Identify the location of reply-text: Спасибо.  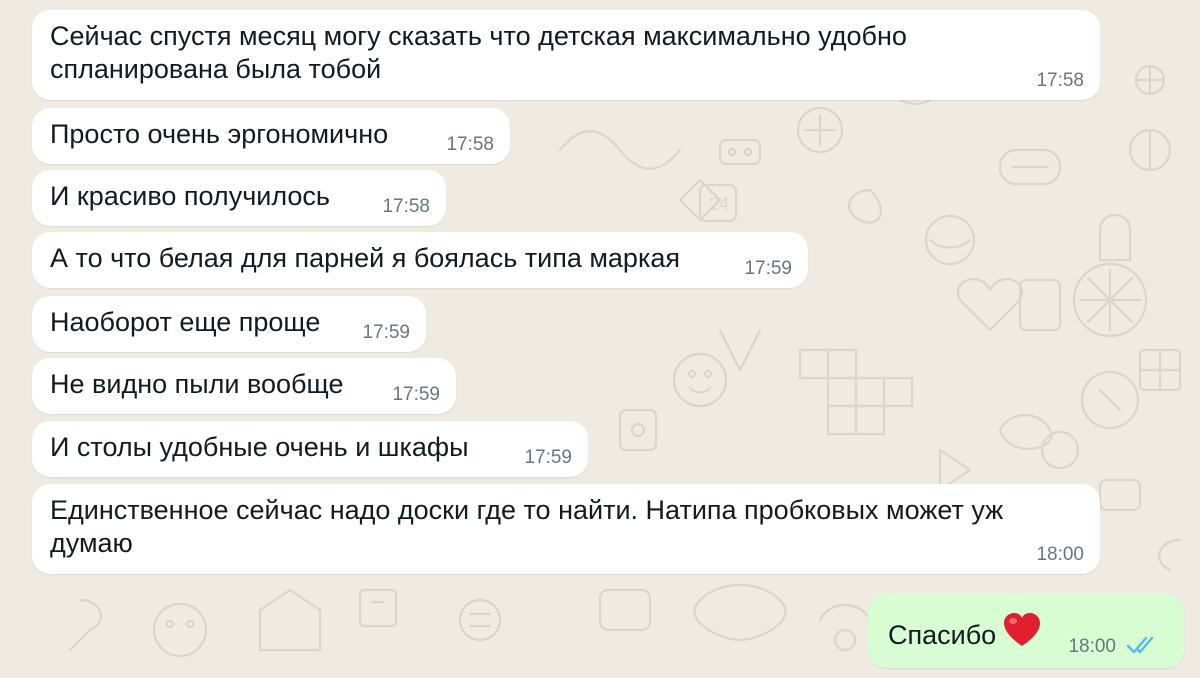
(942, 635).